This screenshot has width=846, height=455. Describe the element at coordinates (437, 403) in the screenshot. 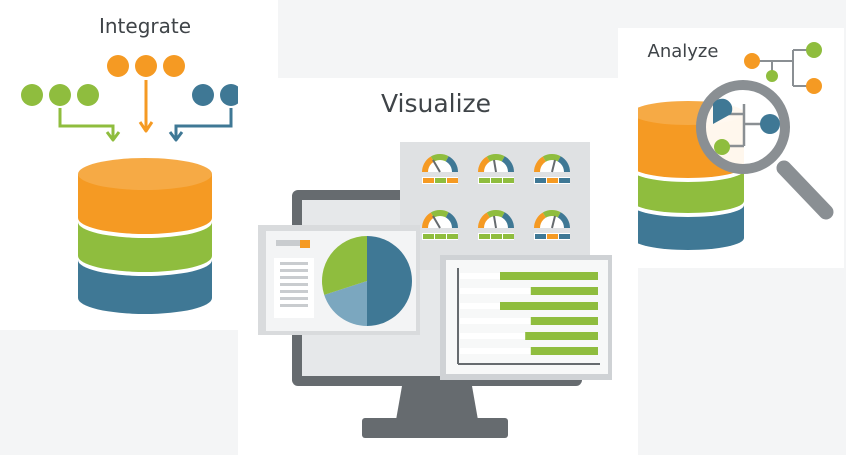

I see `monitor-neck` at that location.